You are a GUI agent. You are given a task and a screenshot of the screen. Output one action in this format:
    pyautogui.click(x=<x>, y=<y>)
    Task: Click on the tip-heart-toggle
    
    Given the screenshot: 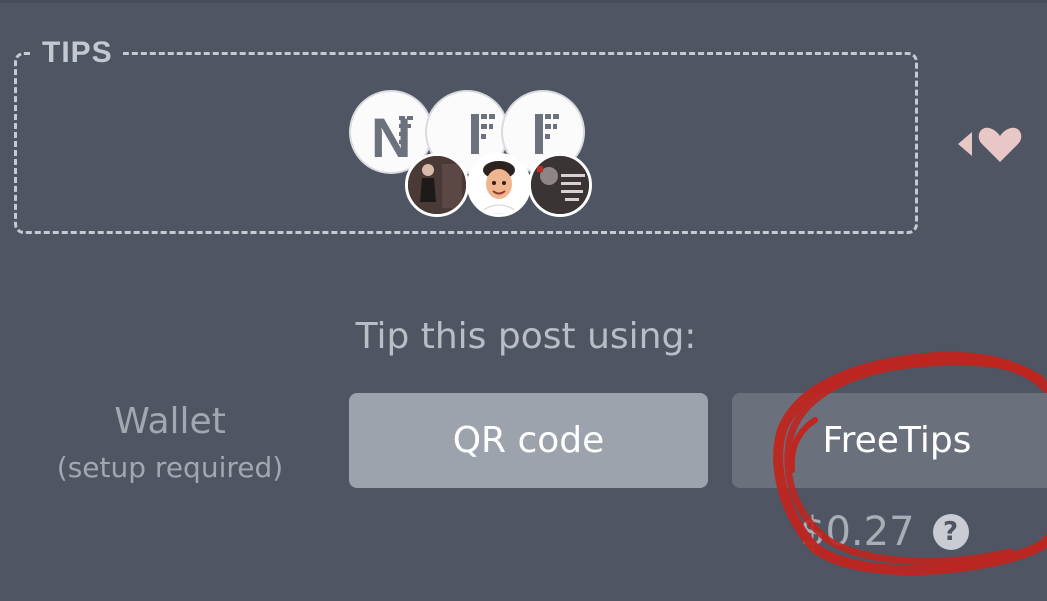 What is the action you would take?
    pyautogui.click(x=991, y=144)
    